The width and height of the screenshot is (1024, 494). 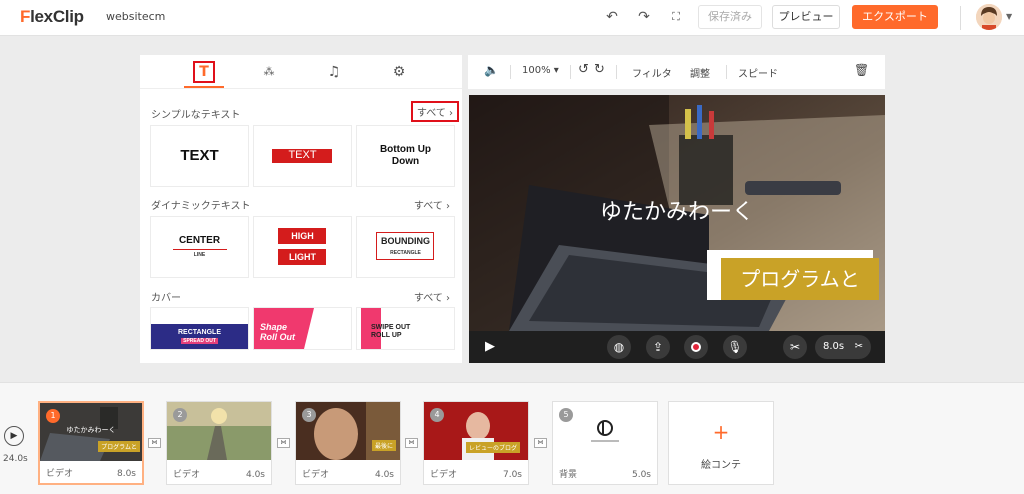 What do you see at coordinates (861, 70) in the screenshot?
I see `trash-icon: 🗑` at bounding box center [861, 70].